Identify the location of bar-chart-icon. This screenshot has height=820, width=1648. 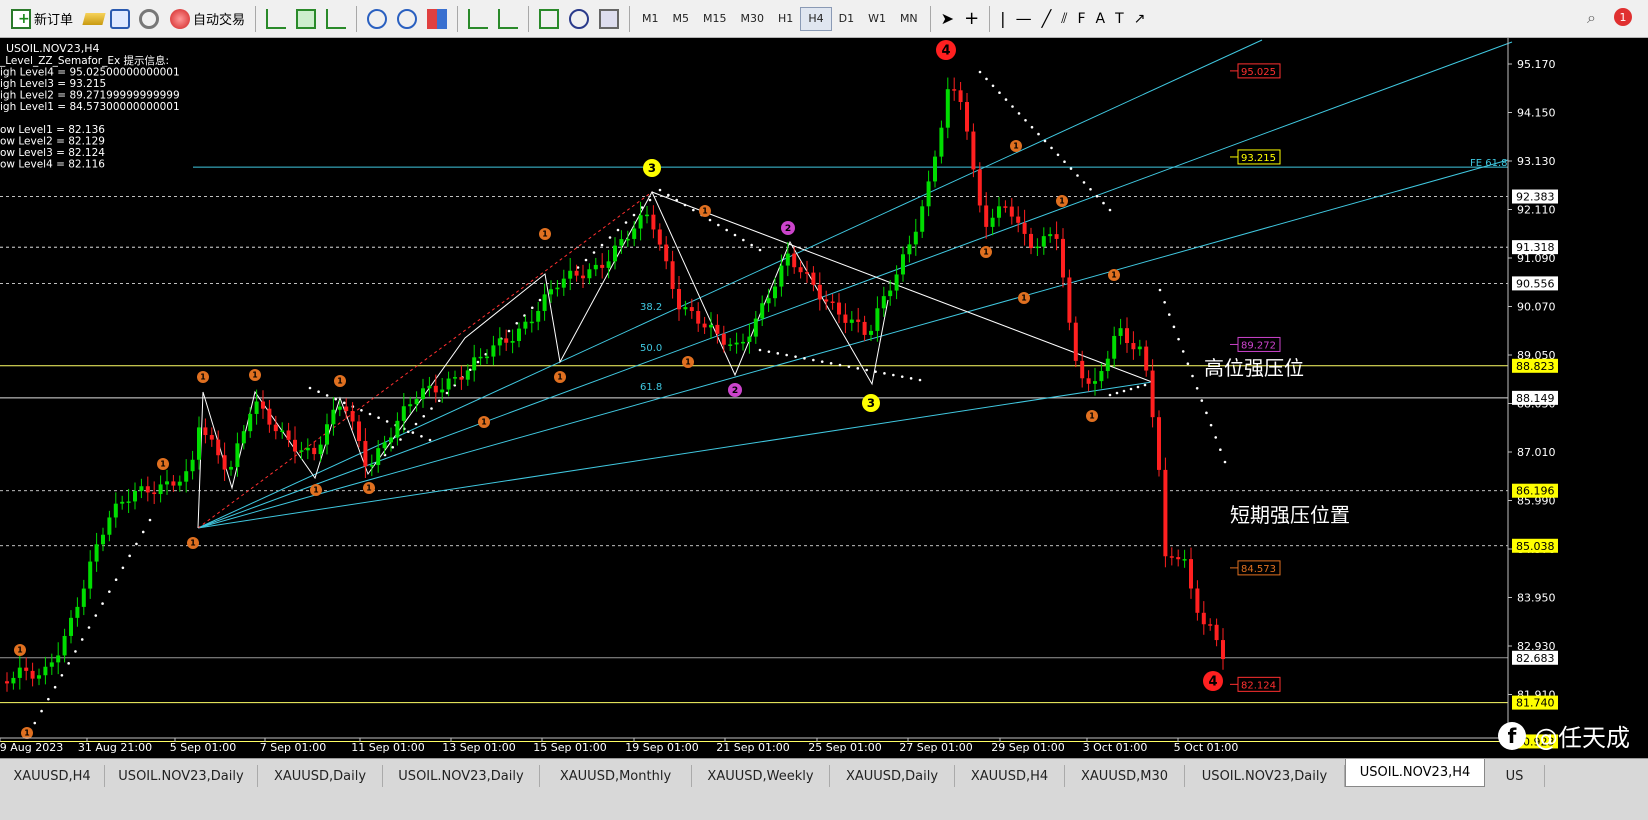
(276, 18).